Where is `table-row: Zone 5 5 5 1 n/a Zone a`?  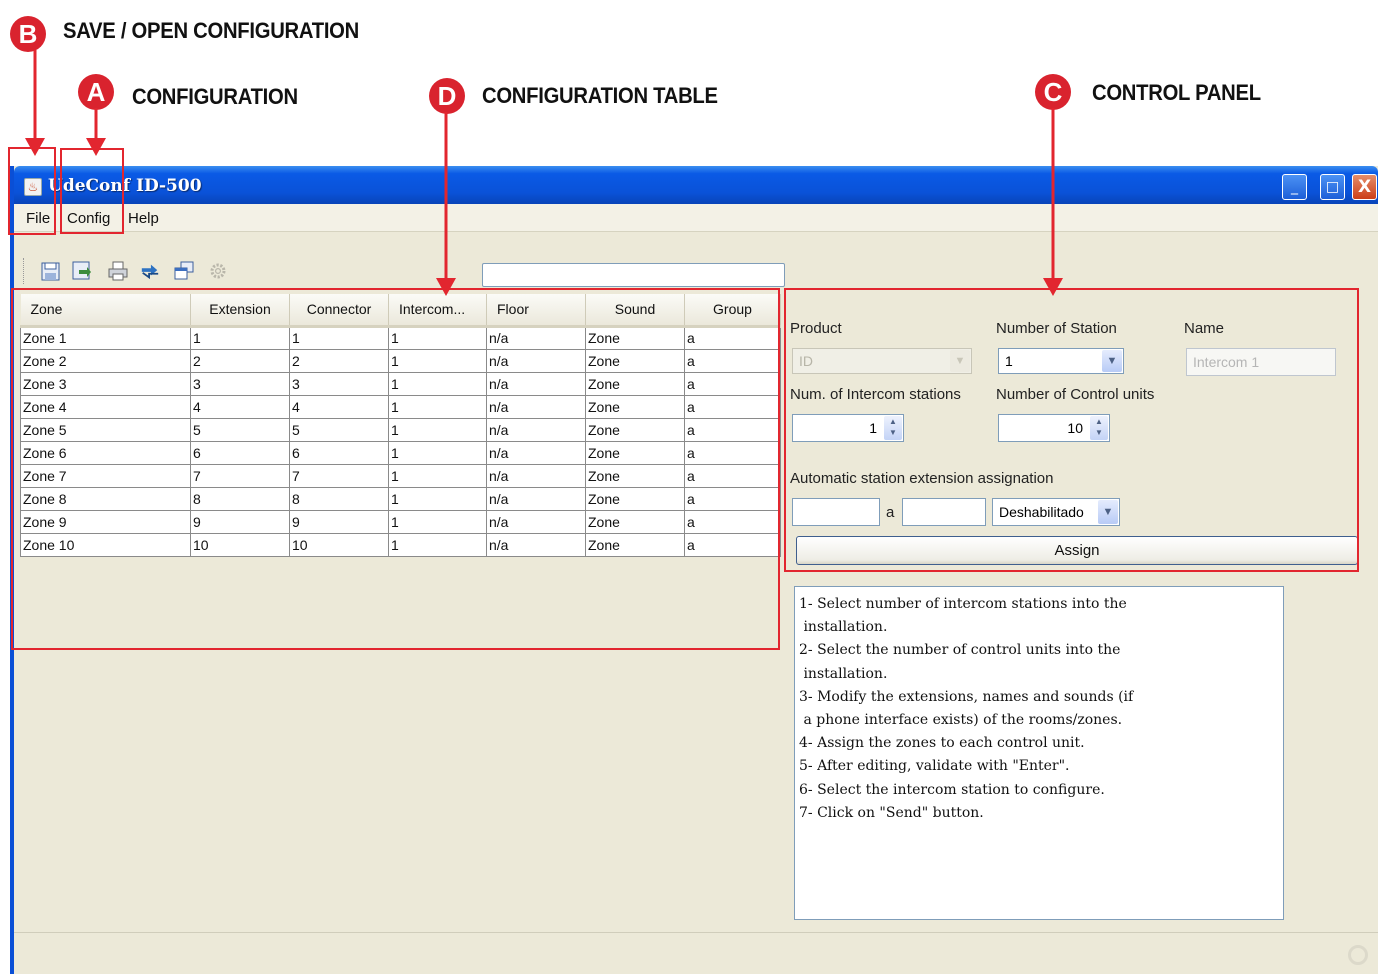
table-row: Zone 5 5 5 1 n/a Zone a is located at coordinates (400, 429).